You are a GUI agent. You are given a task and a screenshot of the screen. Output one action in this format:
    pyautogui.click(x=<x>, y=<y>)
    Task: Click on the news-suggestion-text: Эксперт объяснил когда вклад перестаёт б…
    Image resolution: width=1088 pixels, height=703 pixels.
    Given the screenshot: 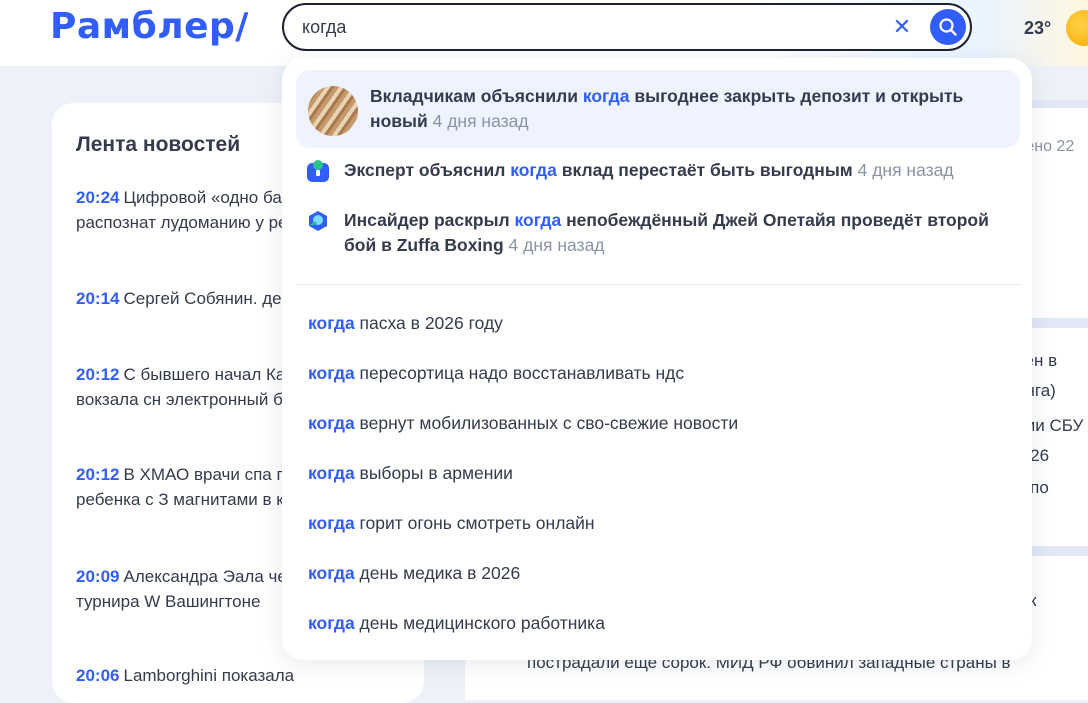 What is the action you would take?
    pyautogui.click(x=649, y=170)
    